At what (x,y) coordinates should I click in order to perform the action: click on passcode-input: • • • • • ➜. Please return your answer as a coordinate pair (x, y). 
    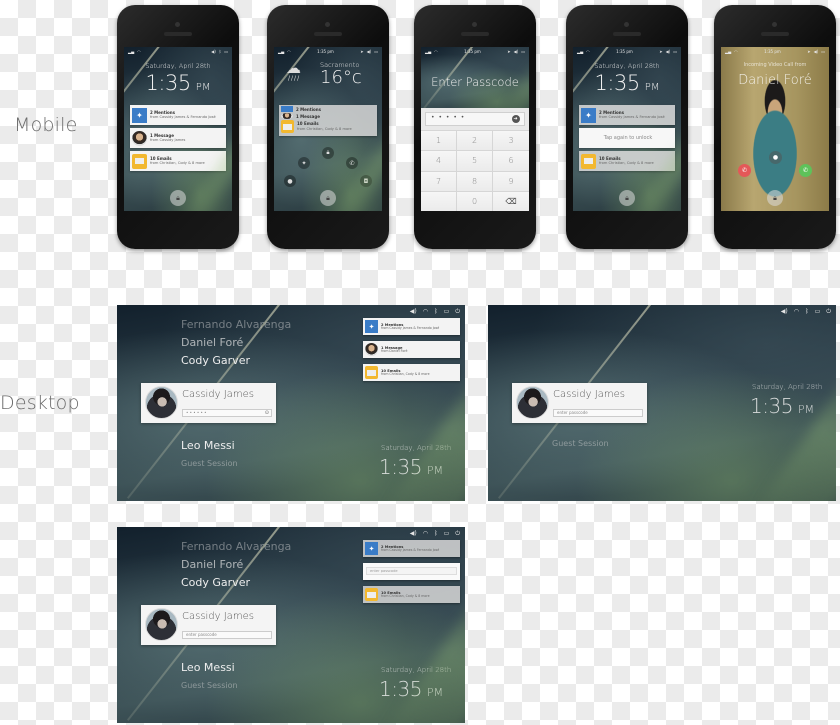
    Looking at the image, I should click on (475, 119).